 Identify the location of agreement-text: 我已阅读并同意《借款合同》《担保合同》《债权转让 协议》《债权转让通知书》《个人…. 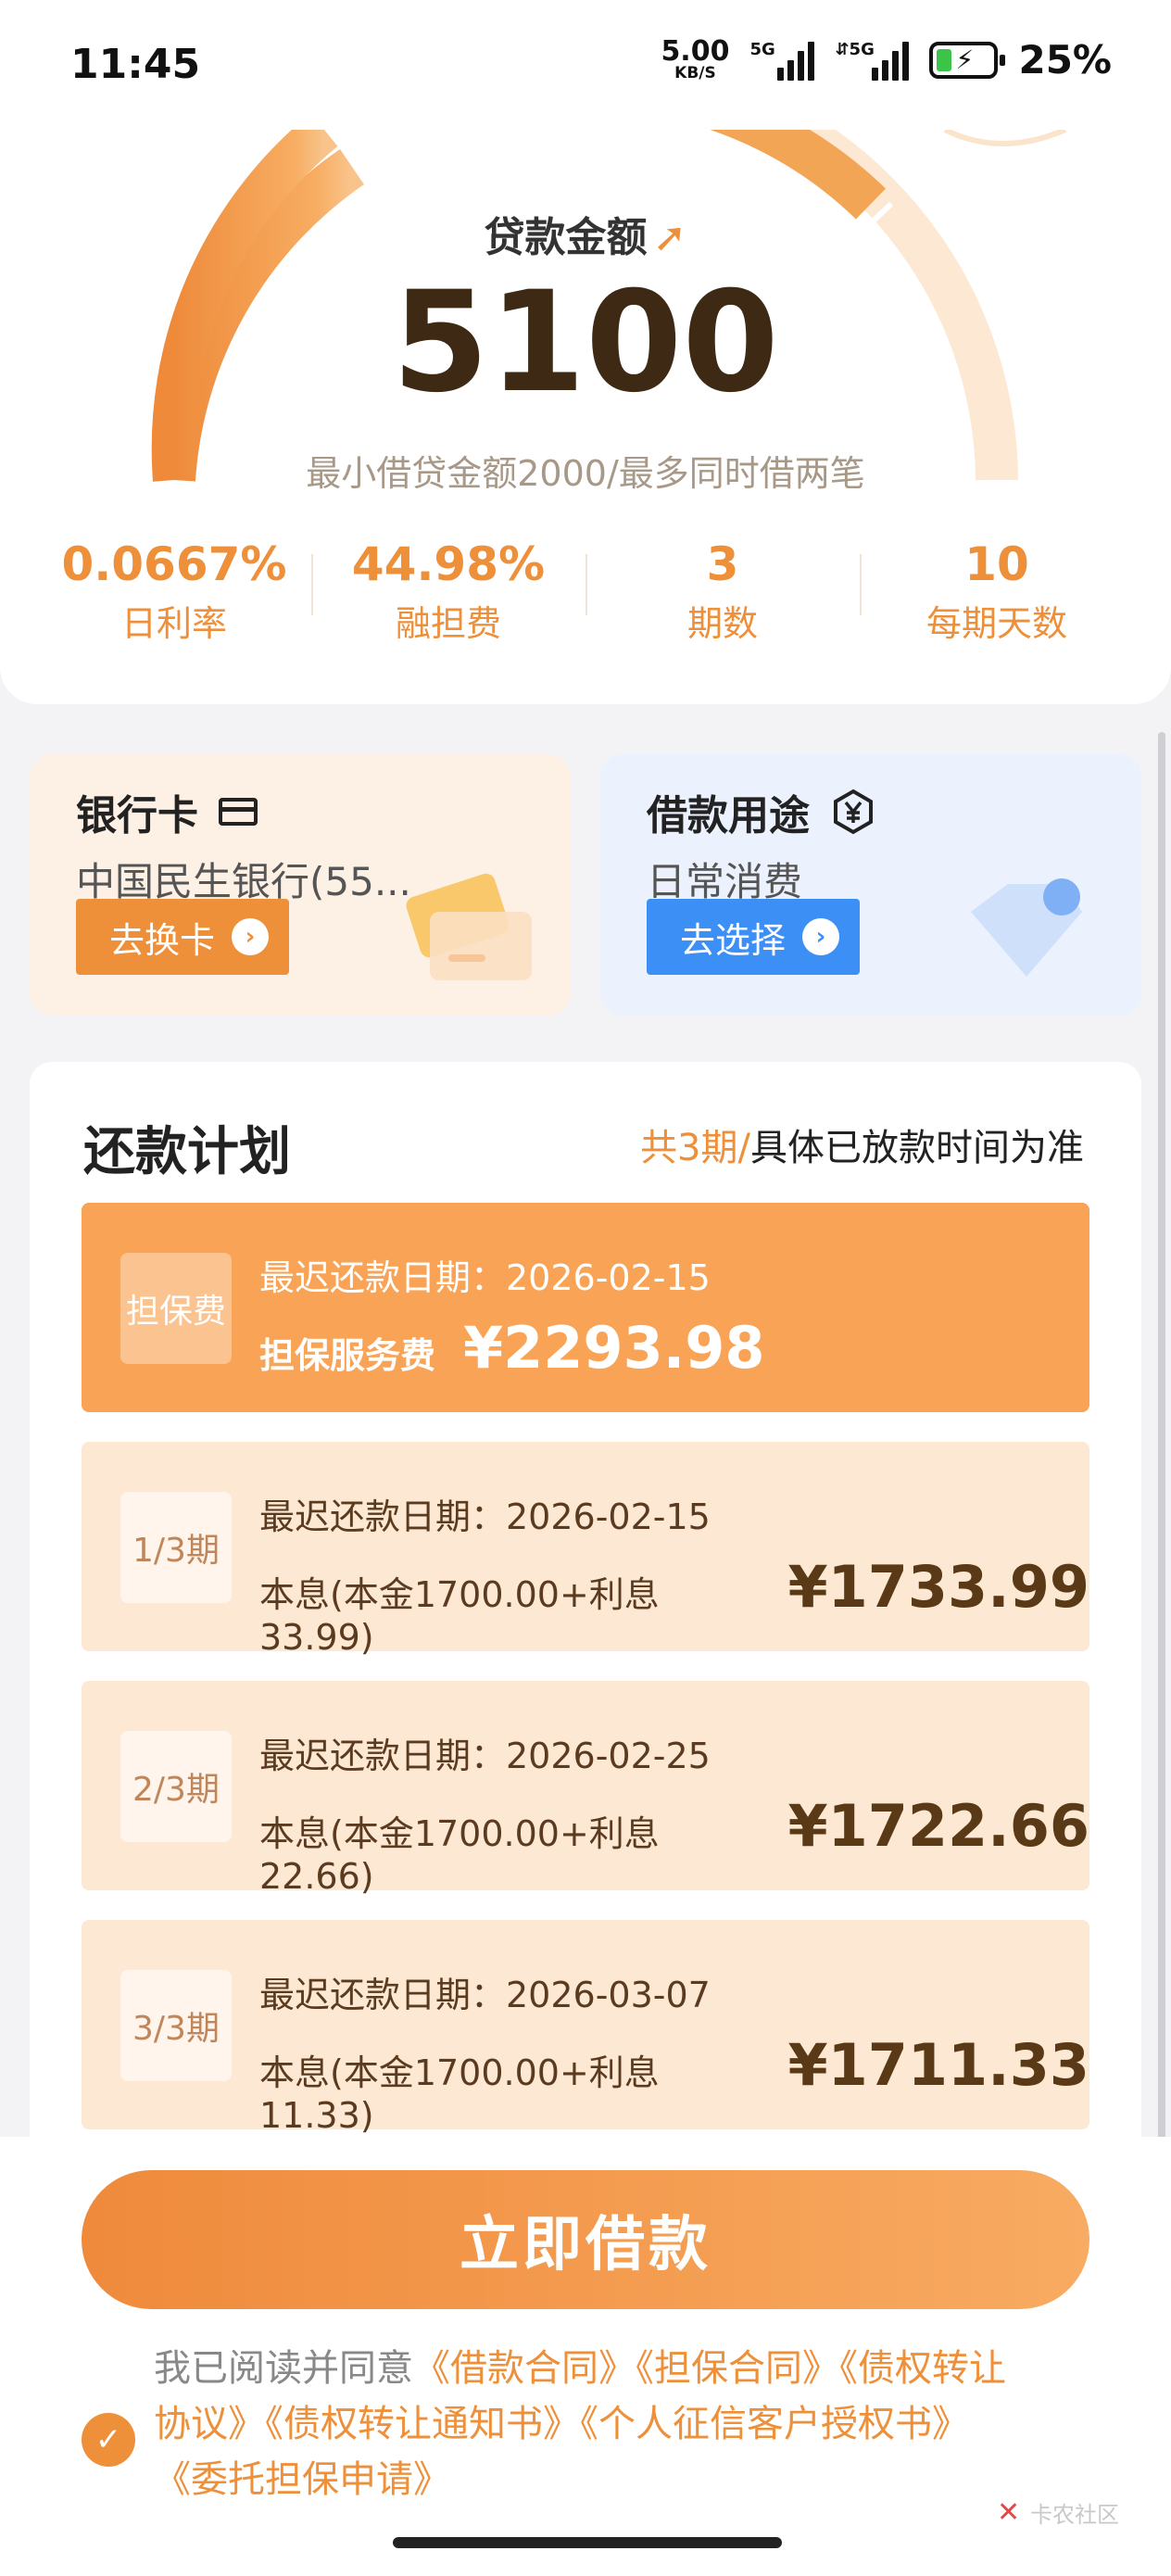
(591, 2424).